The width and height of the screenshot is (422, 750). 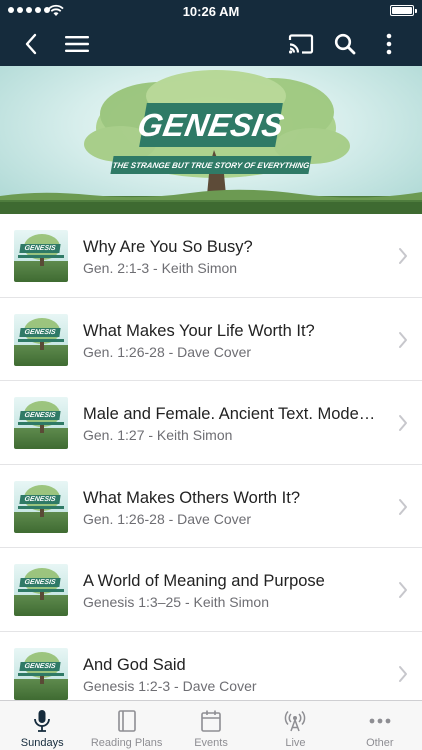 What do you see at coordinates (295, 743) in the screenshot?
I see `tab-label: Live` at bounding box center [295, 743].